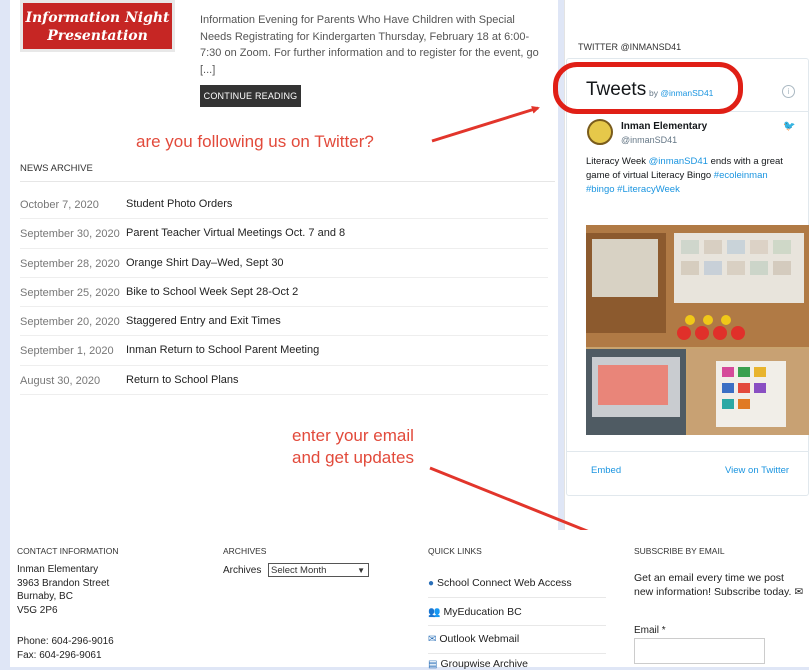 Image resolution: width=809 pixels, height=670 pixels. Describe the element at coordinates (434, 612) in the screenshot. I see `users-icon: 👥` at that location.